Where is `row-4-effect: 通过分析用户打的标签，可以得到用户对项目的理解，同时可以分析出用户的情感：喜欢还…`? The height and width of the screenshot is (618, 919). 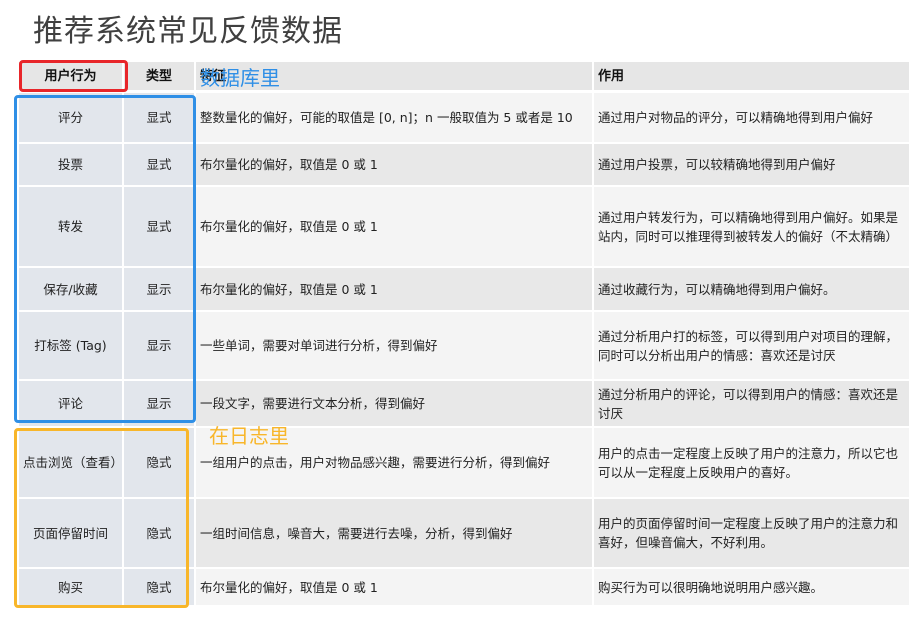 row-4-effect: 通过分析用户打的标签，可以得到用户对项目的理解，同时可以分析出用户的情感：喜欢还… is located at coordinates (751, 345).